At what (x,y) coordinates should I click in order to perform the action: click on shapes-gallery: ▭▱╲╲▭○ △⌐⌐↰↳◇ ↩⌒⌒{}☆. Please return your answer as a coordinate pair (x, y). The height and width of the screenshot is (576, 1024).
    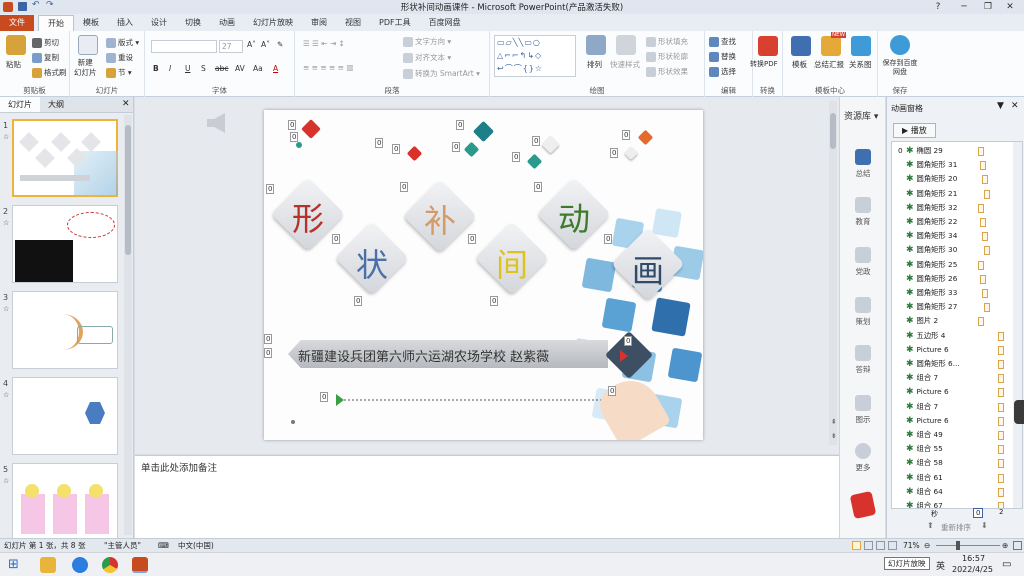
    Looking at the image, I should click on (535, 56).